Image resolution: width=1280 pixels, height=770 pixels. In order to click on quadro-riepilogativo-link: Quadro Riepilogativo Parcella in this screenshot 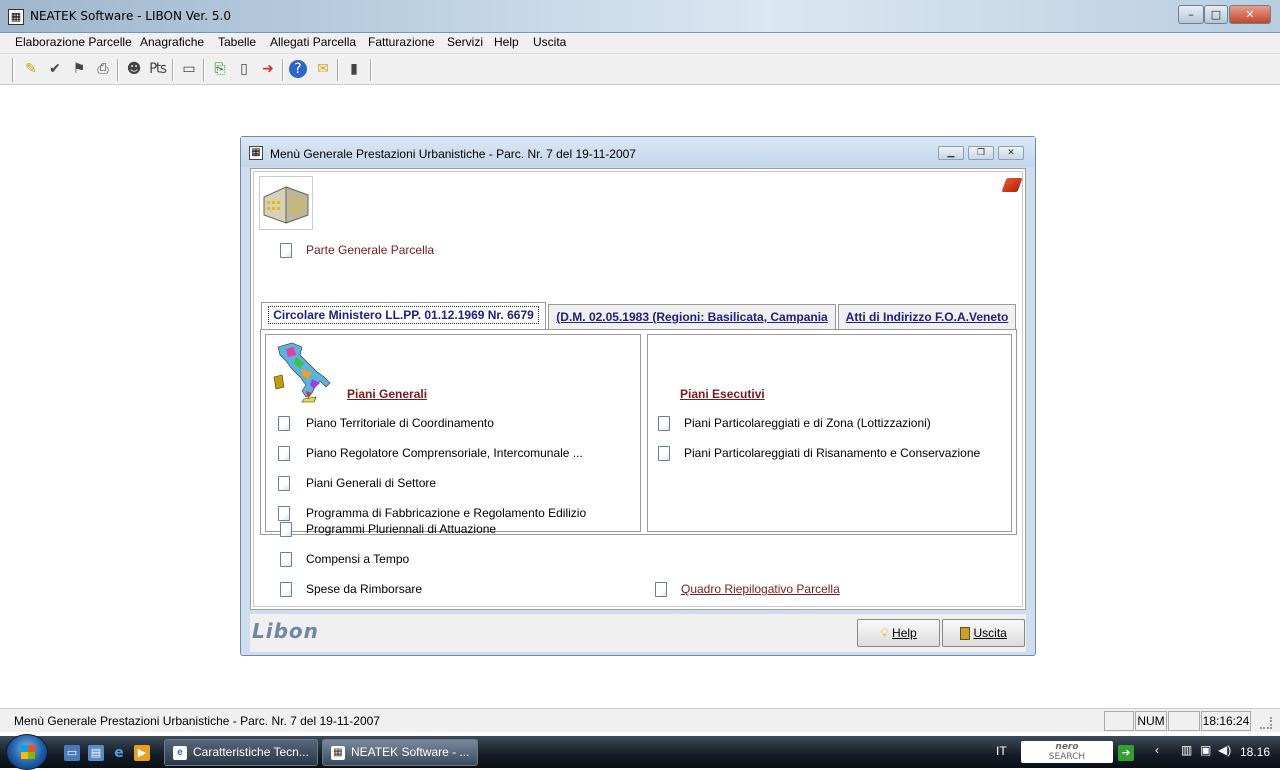, I will do `click(760, 589)`.